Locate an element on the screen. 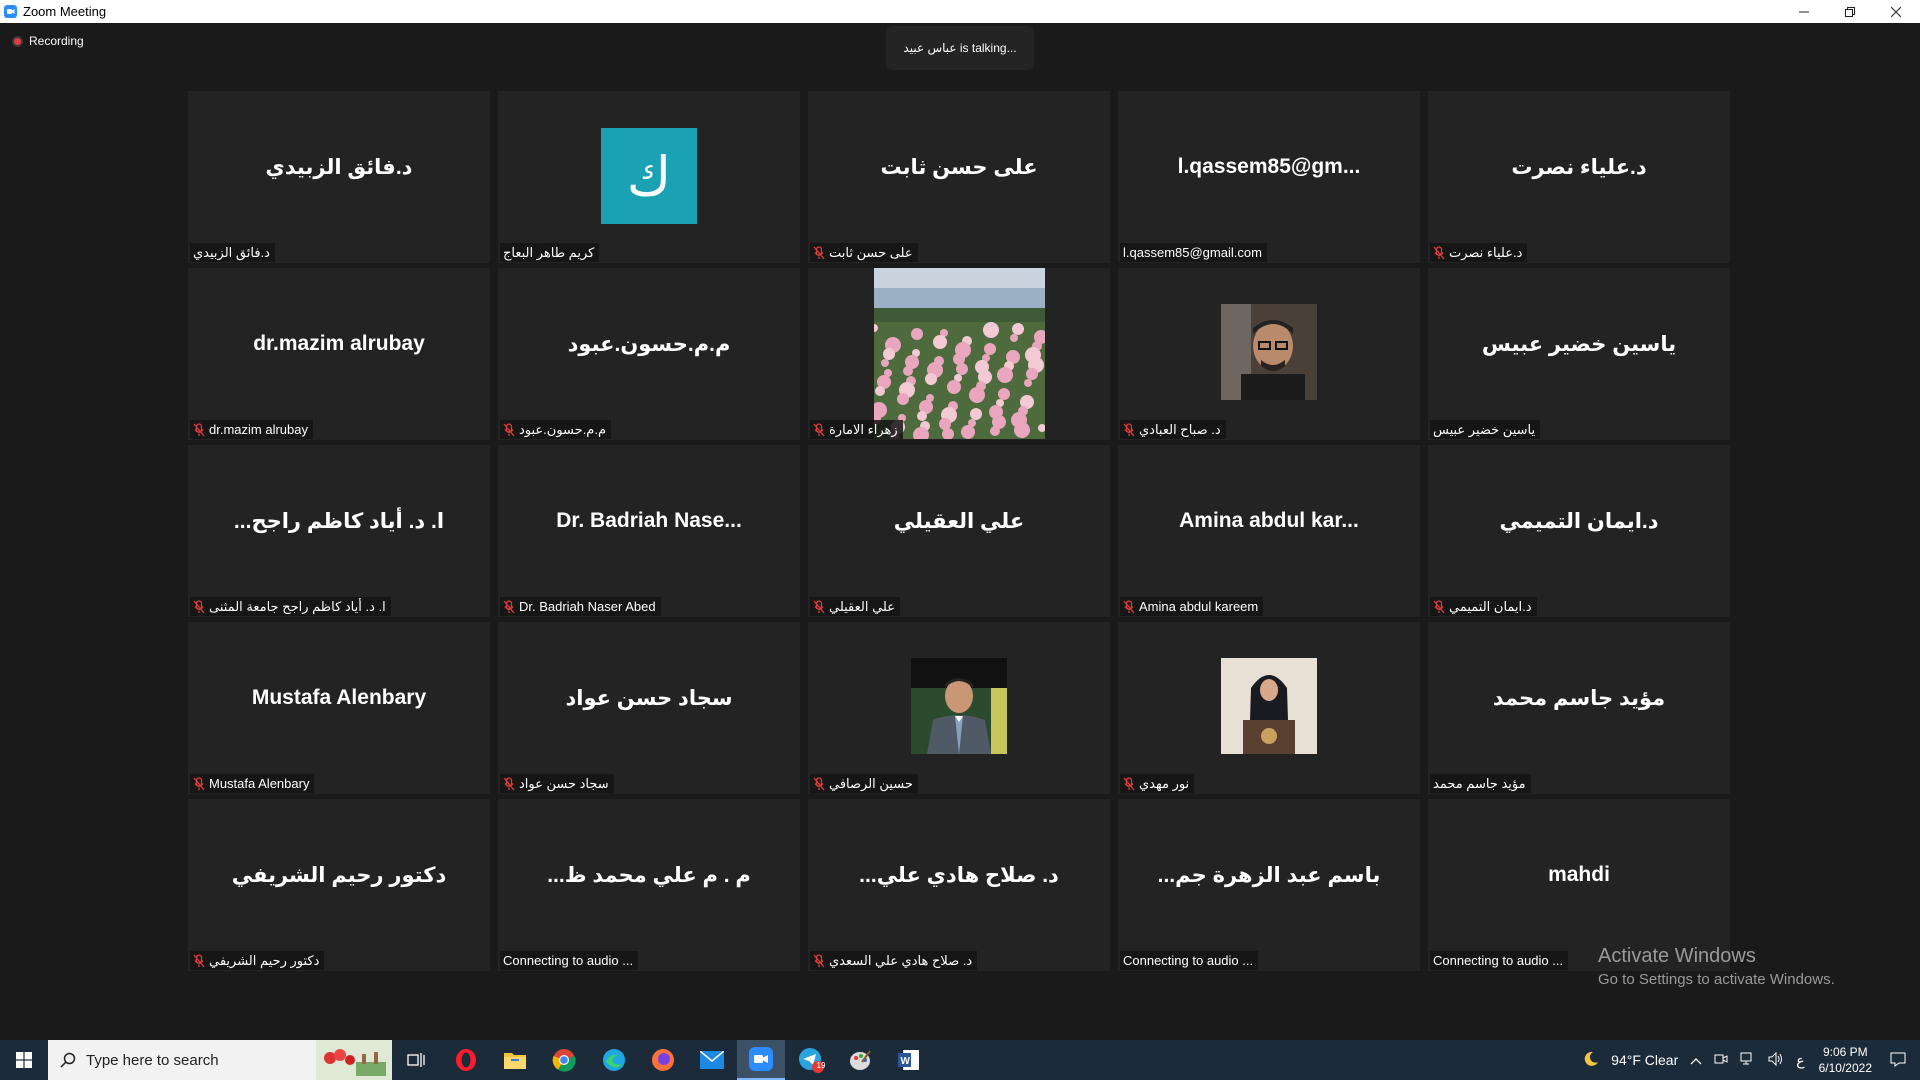 Image resolution: width=1920 pixels, height=1080 pixels. clock-date: 6/10/2022 is located at coordinates (1845, 1068).